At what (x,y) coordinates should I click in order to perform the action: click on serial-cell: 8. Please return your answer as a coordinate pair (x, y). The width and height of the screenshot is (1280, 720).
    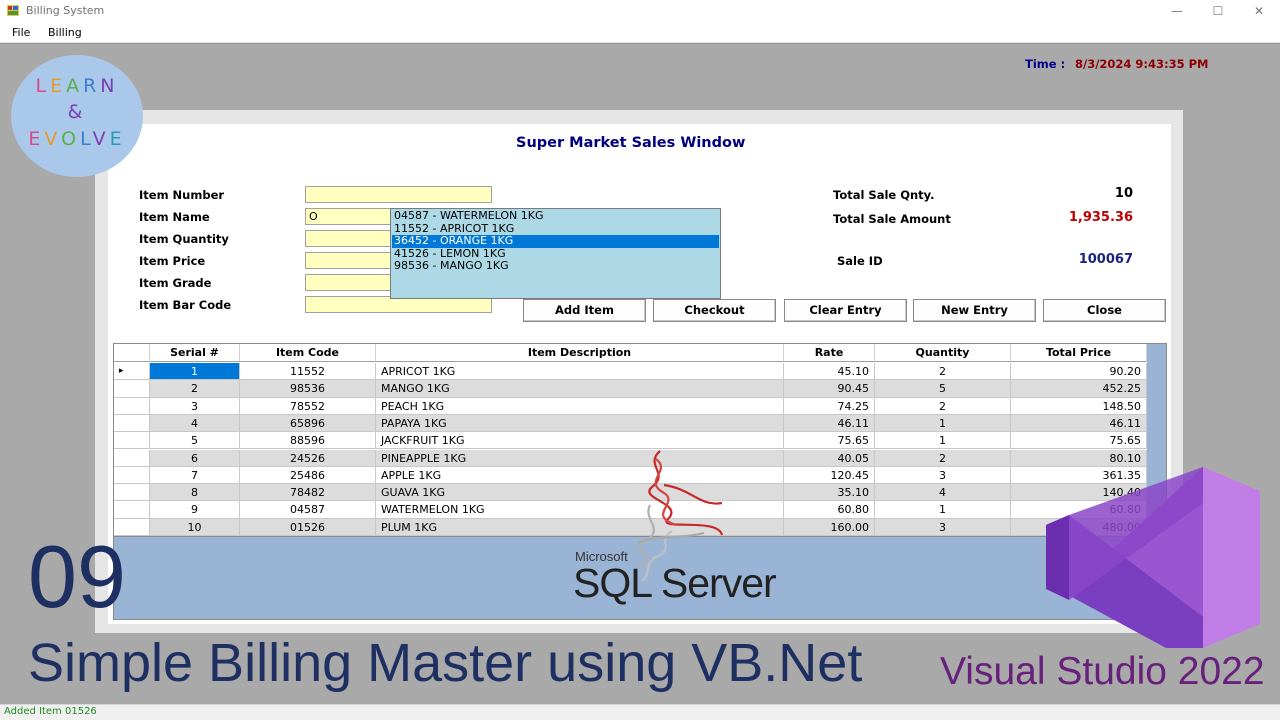
    Looking at the image, I should click on (195, 493).